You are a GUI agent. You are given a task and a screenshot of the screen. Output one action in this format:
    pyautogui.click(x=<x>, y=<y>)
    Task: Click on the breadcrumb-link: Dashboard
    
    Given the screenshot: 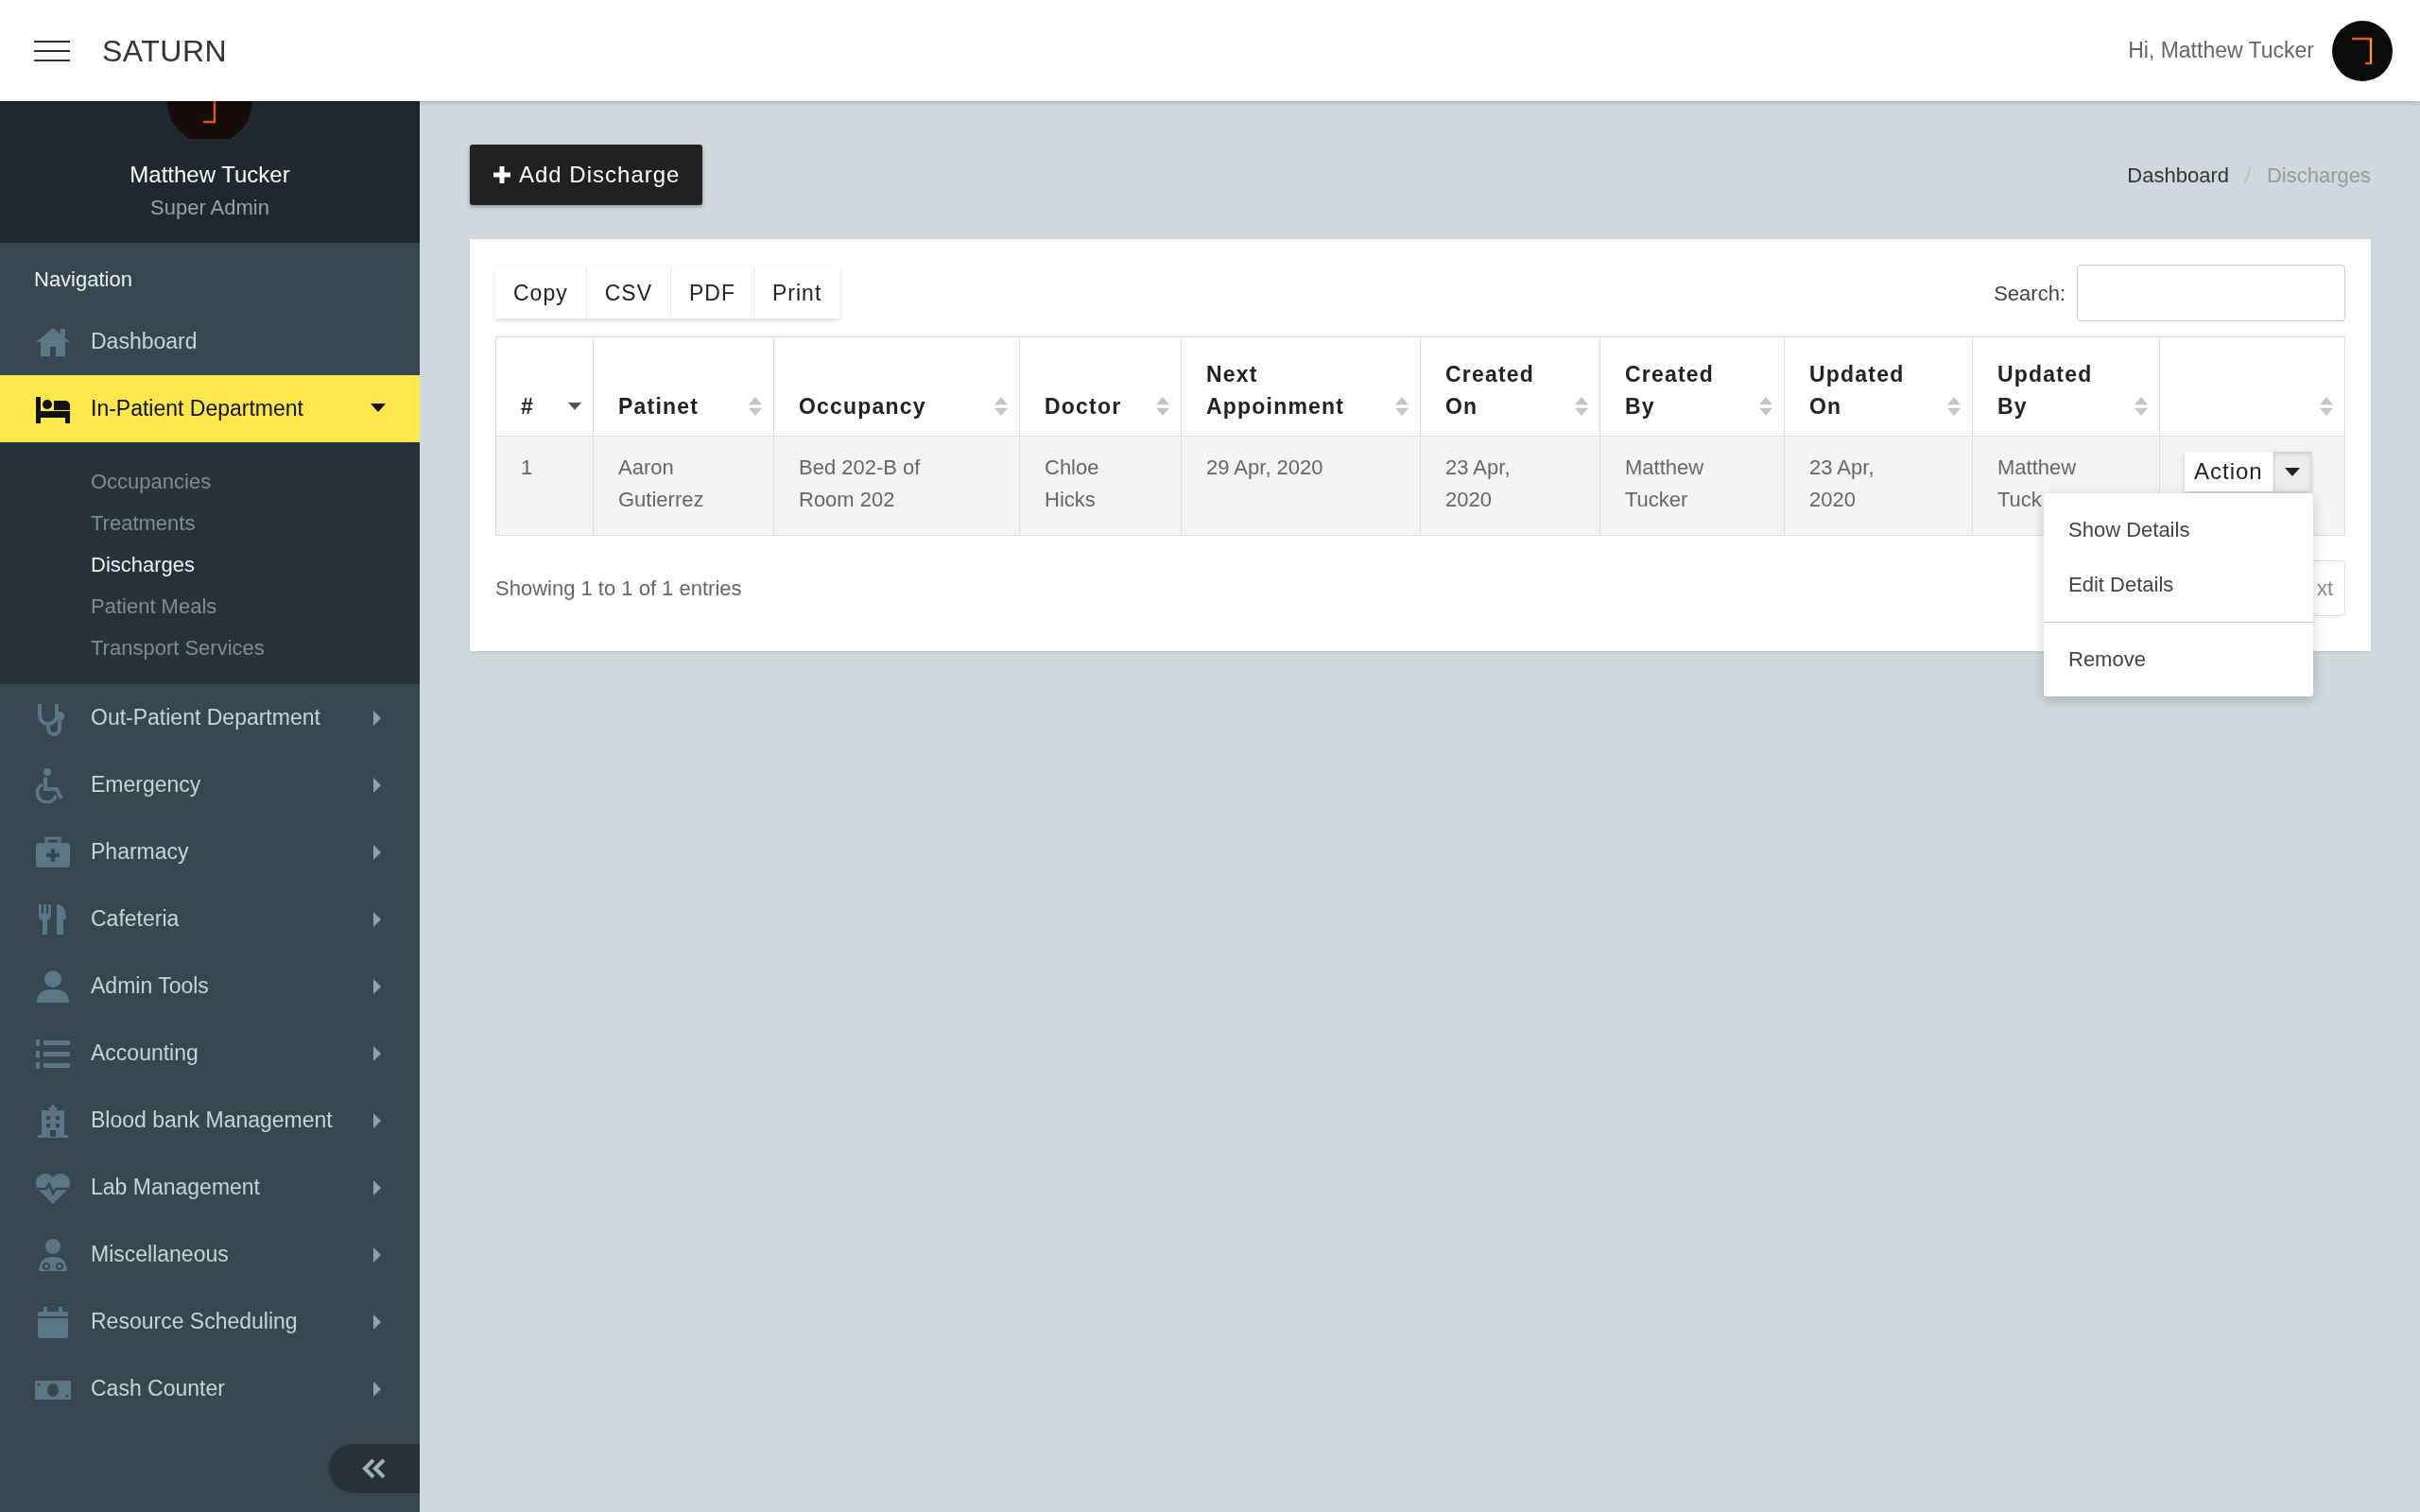 What is the action you would take?
    pyautogui.click(x=2178, y=175)
    